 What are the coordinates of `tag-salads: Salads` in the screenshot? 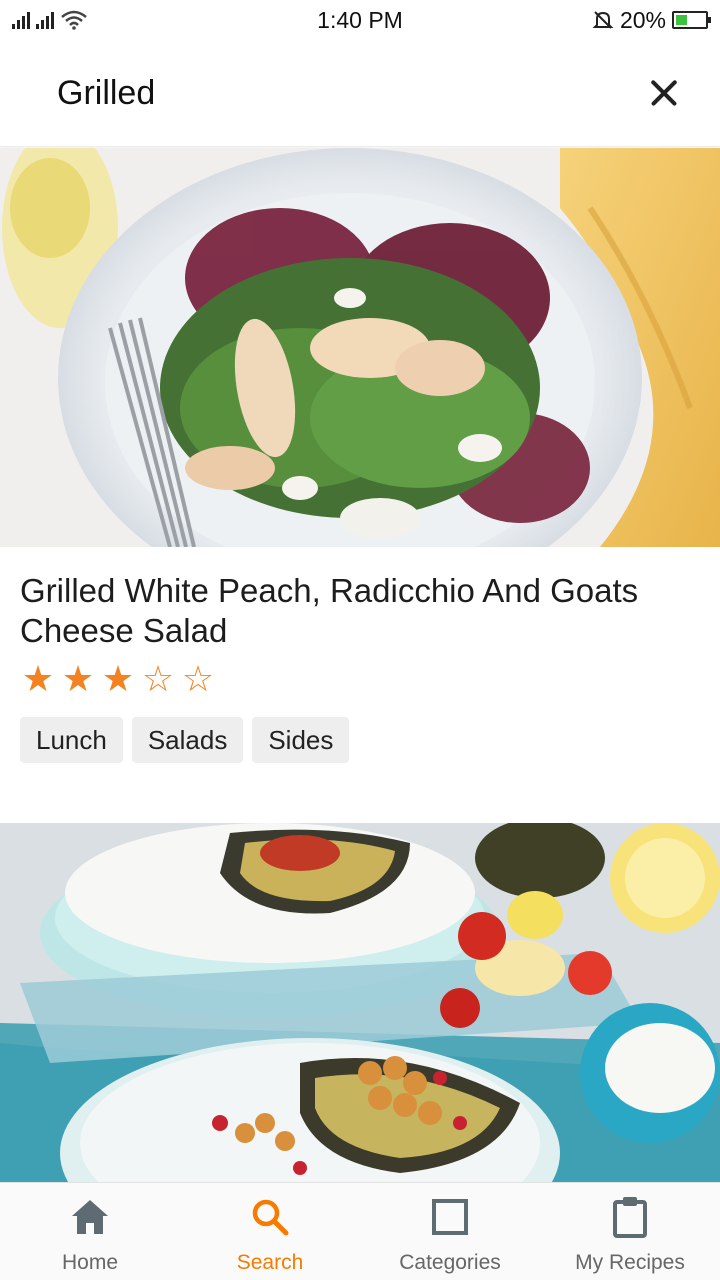 It's located at (187, 740).